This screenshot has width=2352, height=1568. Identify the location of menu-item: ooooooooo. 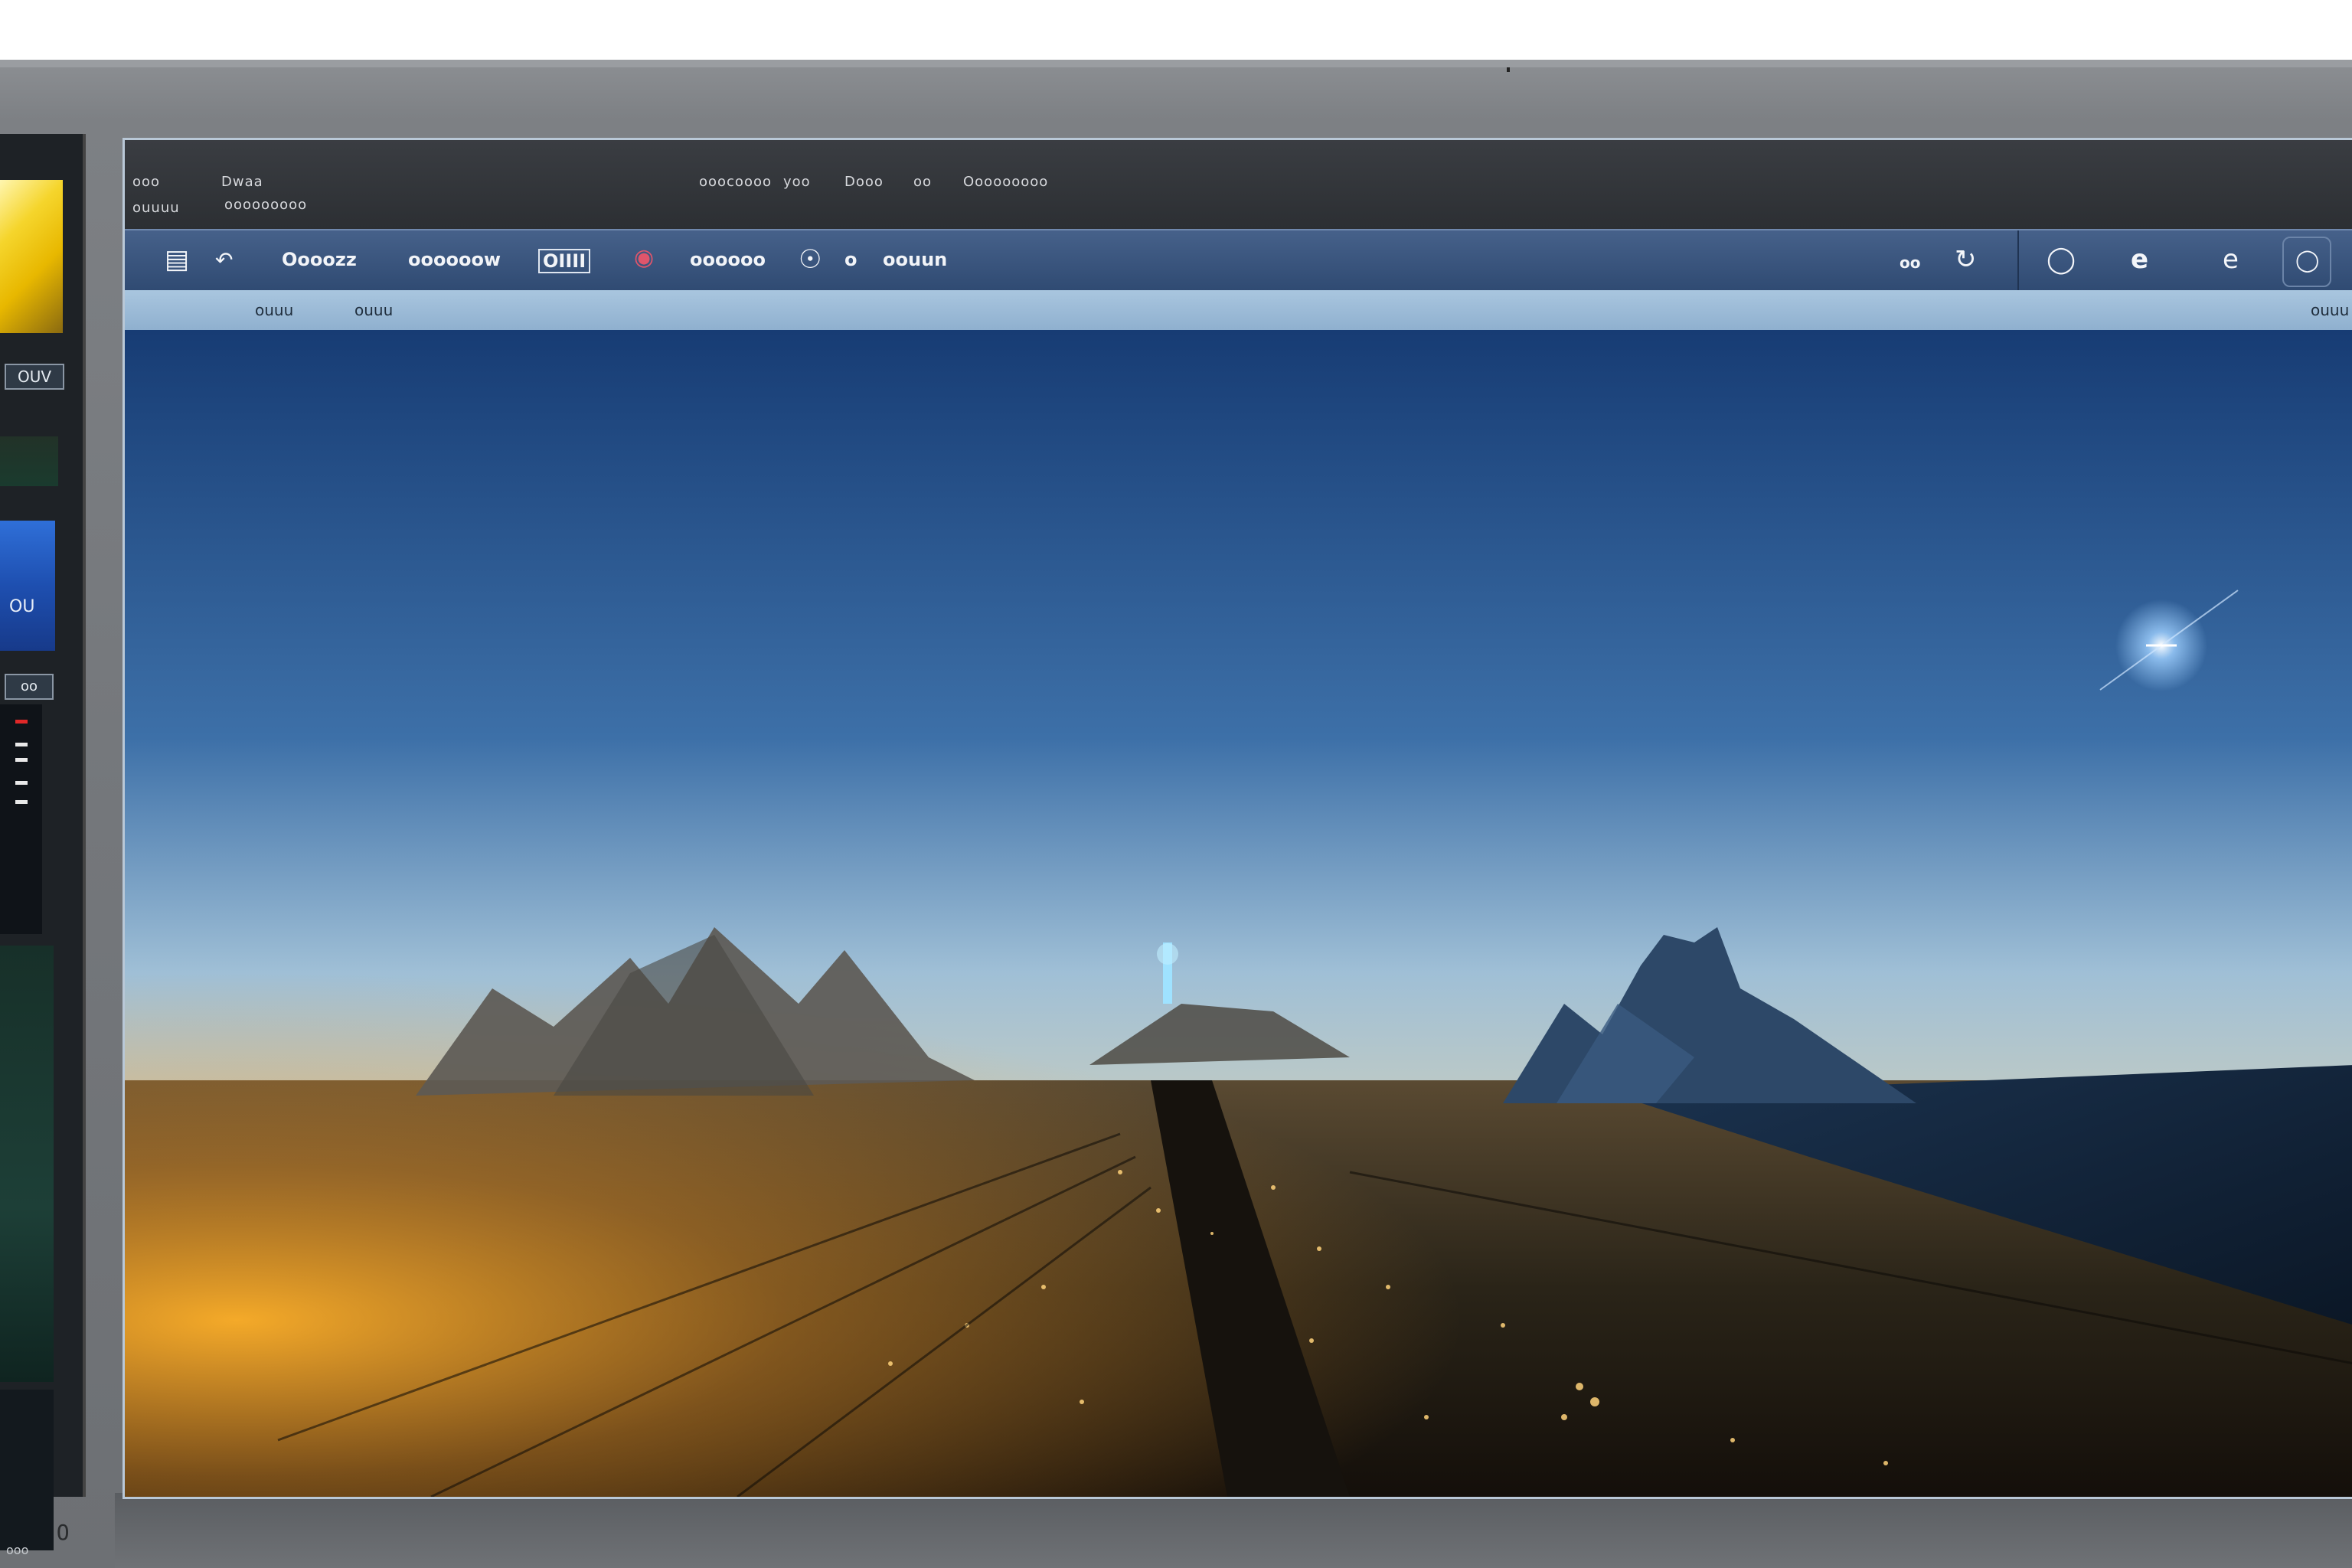
(265, 205).